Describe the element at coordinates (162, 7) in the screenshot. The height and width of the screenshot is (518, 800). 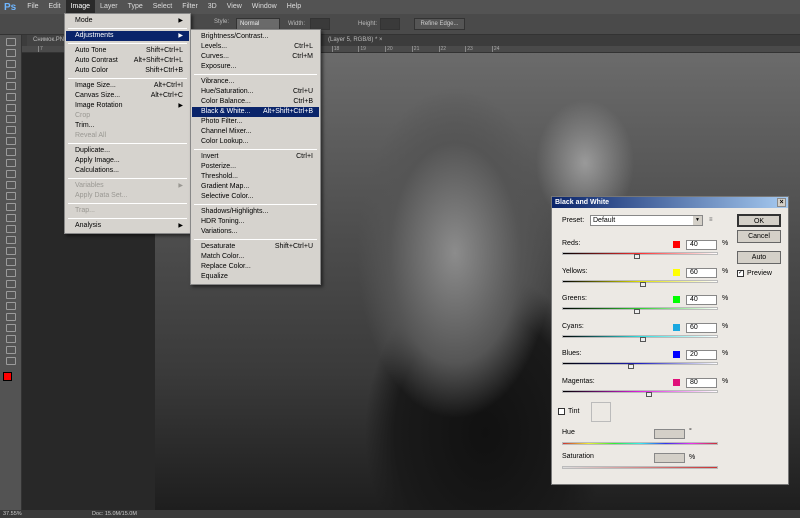
I see `menu-select: Select` at that location.